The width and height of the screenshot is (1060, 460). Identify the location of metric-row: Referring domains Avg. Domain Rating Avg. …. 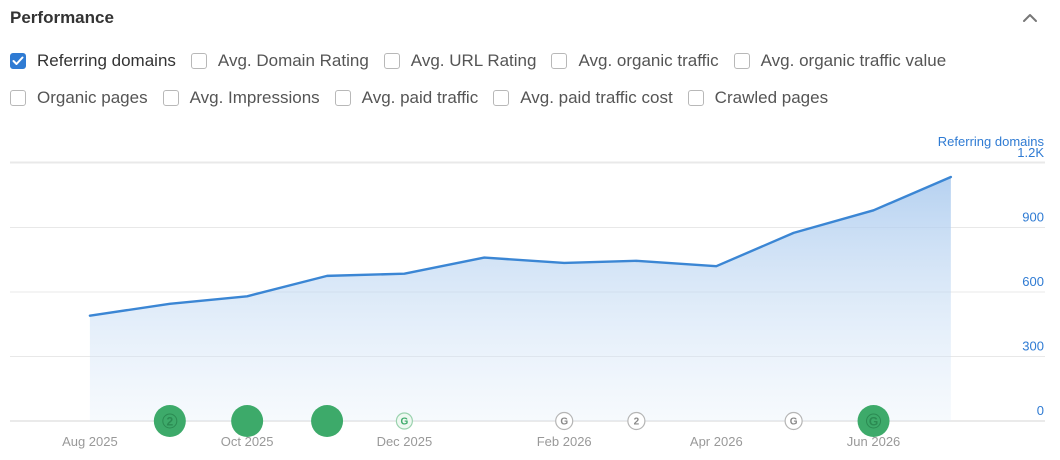
(530, 61).